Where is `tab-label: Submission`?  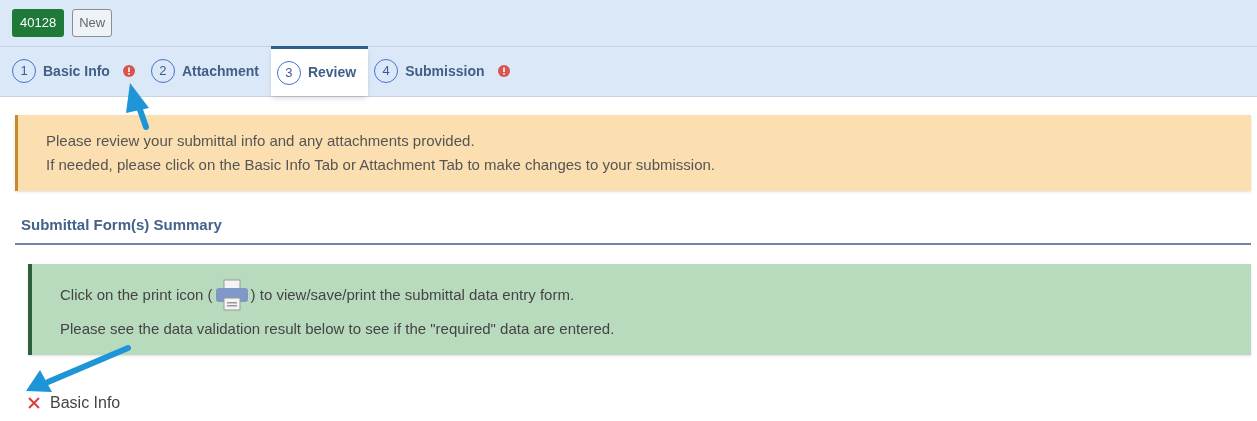 tab-label: Submission is located at coordinates (445, 71).